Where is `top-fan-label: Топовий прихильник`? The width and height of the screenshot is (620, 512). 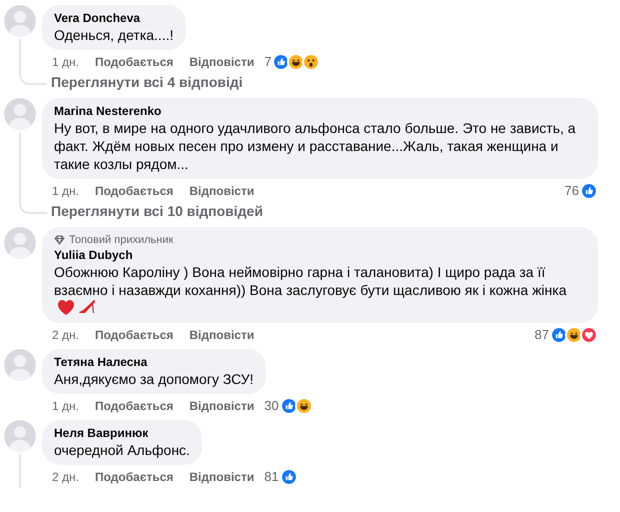 top-fan-label: Топовий прихильник is located at coordinates (121, 240).